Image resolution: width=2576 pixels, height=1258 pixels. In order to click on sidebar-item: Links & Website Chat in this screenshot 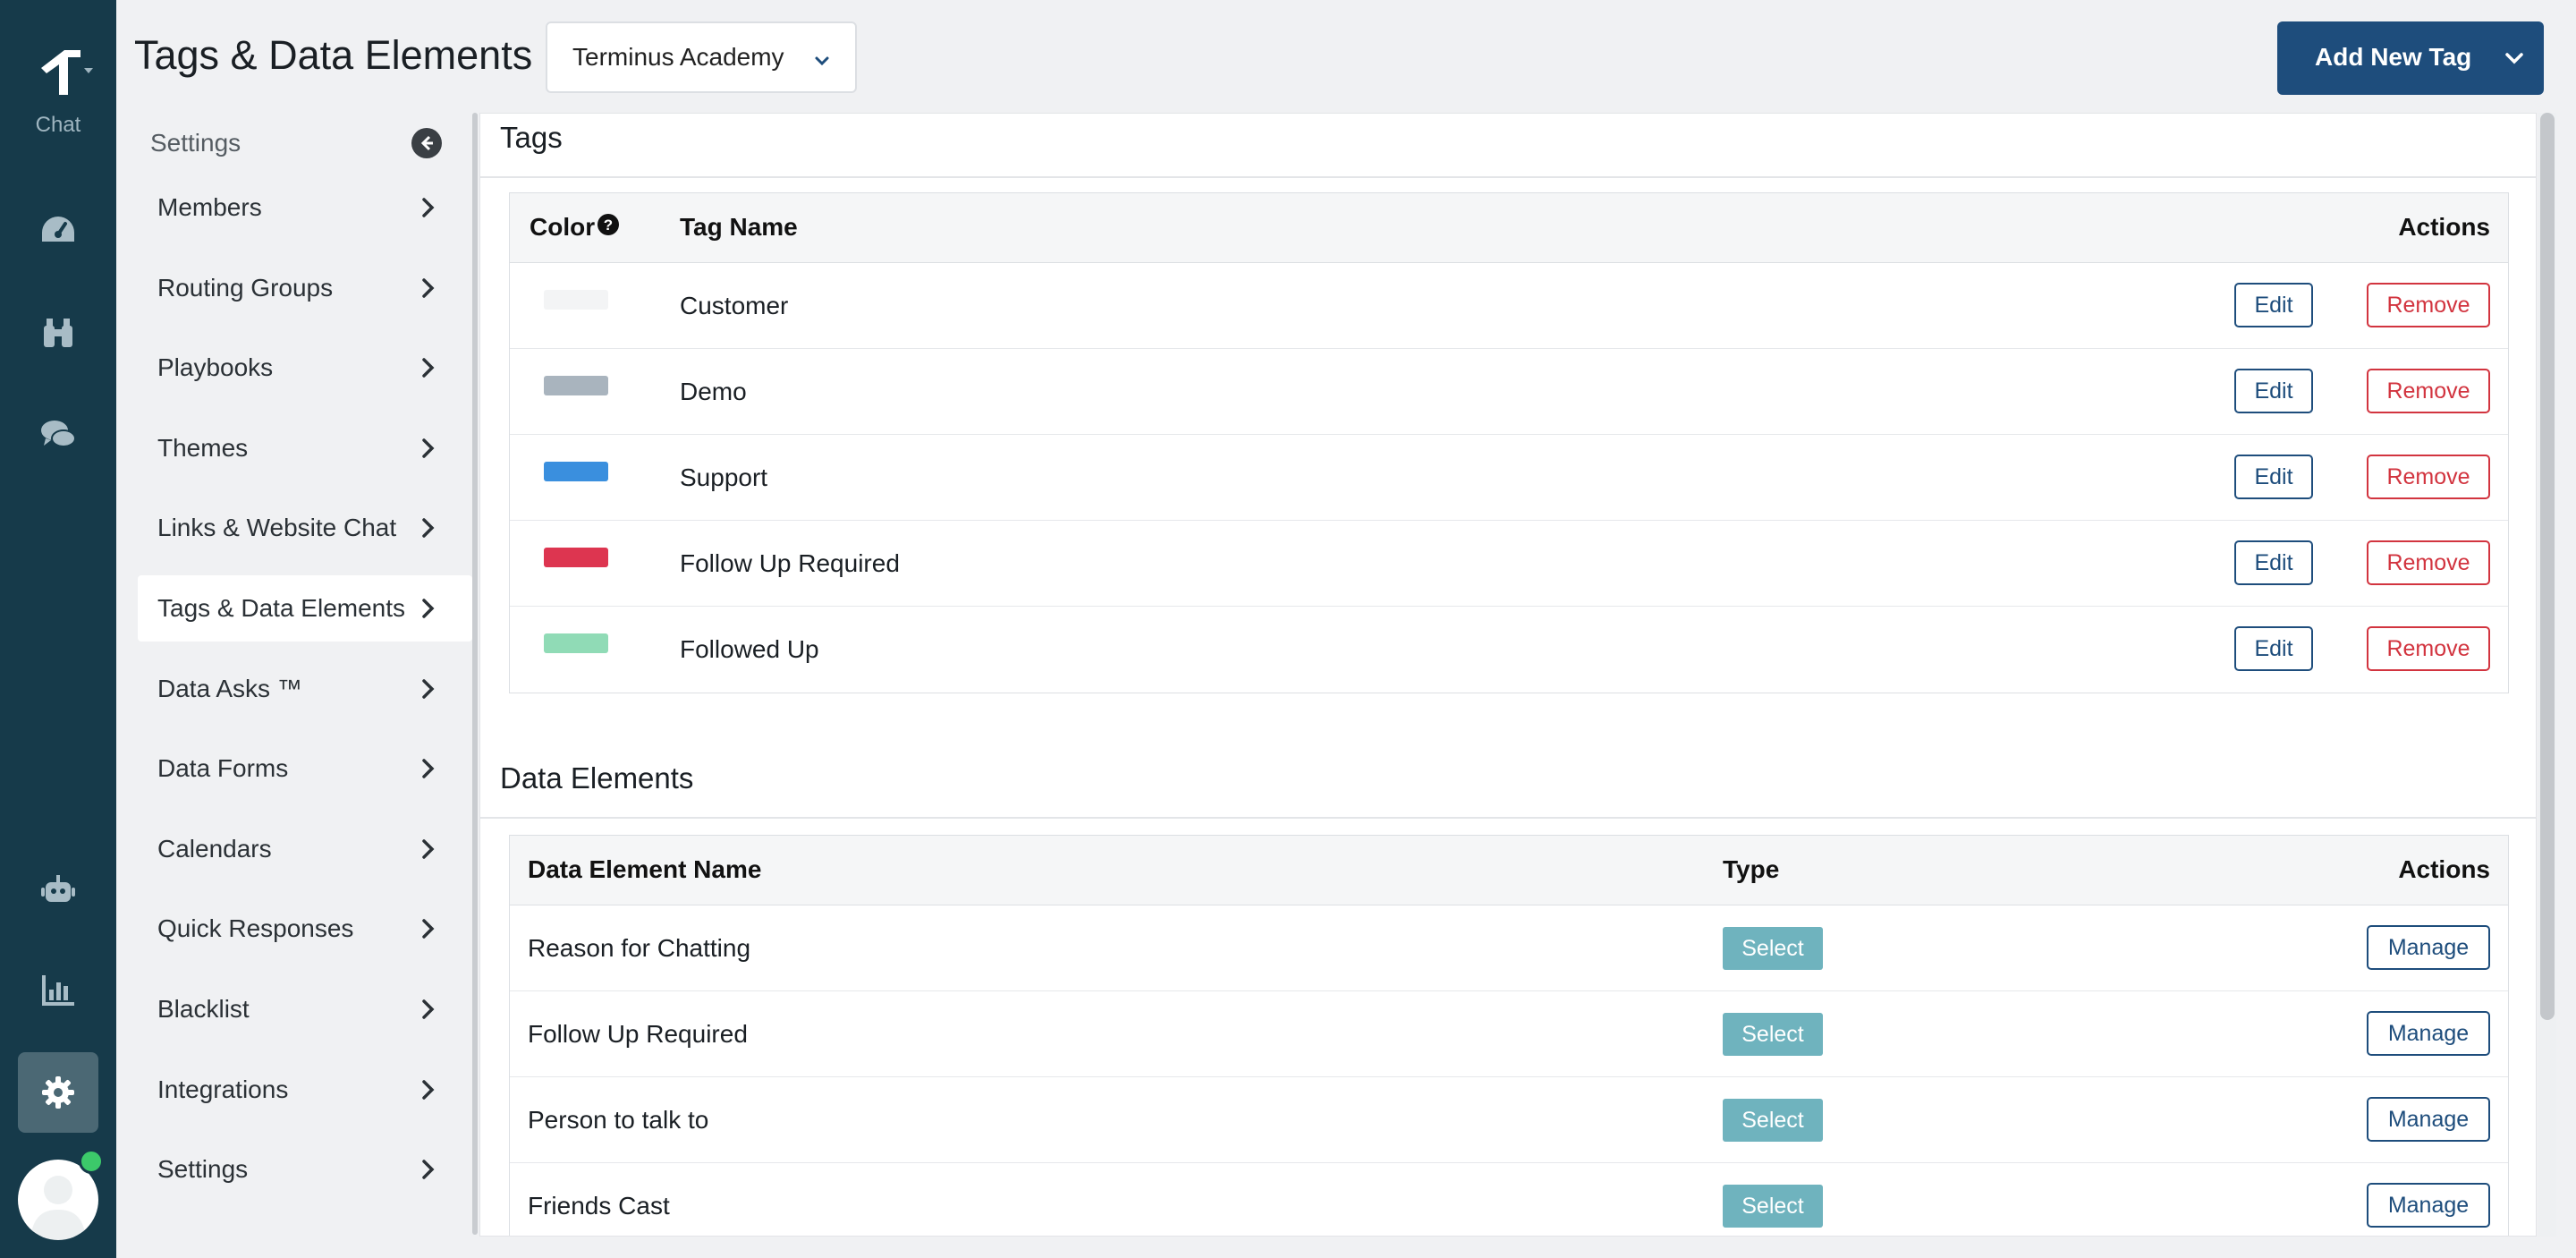, I will do `click(305, 528)`.